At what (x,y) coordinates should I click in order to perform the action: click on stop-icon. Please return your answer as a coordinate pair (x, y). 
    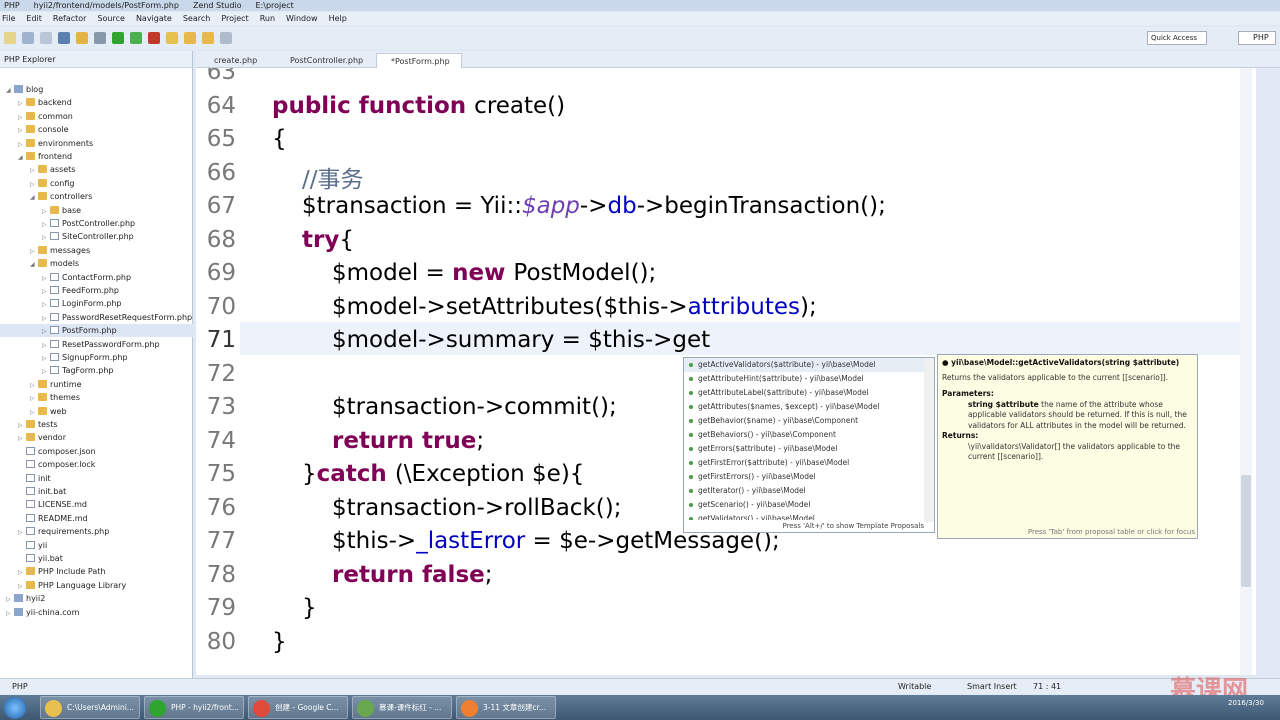
    Looking at the image, I should click on (154, 38).